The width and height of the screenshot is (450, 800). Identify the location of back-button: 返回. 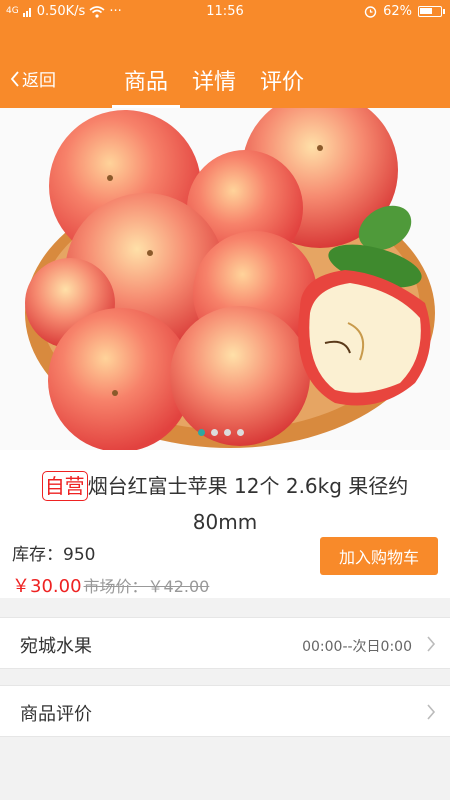
(33, 78).